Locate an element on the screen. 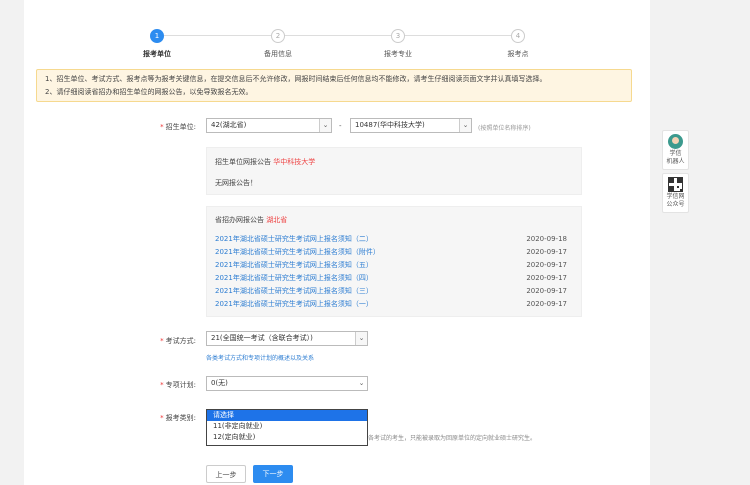  step-1: 1 报考单位 is located at coordinates (157, 44).